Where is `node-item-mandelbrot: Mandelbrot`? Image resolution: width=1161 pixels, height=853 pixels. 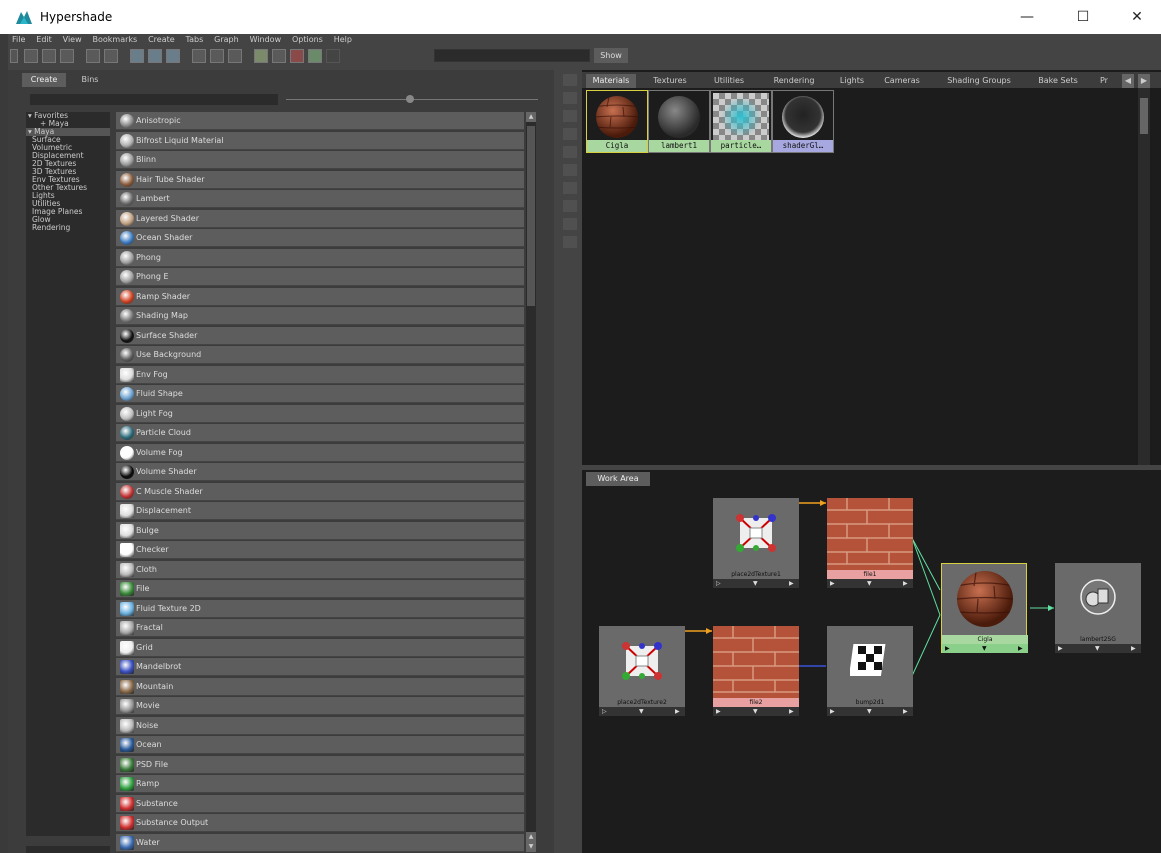
node-item-mandelbrot: Mandelbrot is located at coordinates (320, 667).